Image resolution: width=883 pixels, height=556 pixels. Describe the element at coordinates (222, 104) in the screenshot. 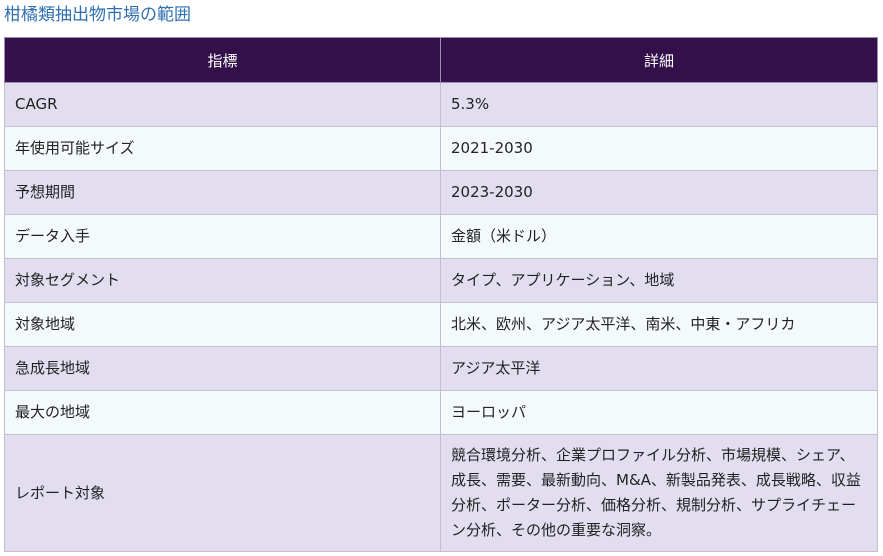

I see `metric-cell: CAGR` at that location.